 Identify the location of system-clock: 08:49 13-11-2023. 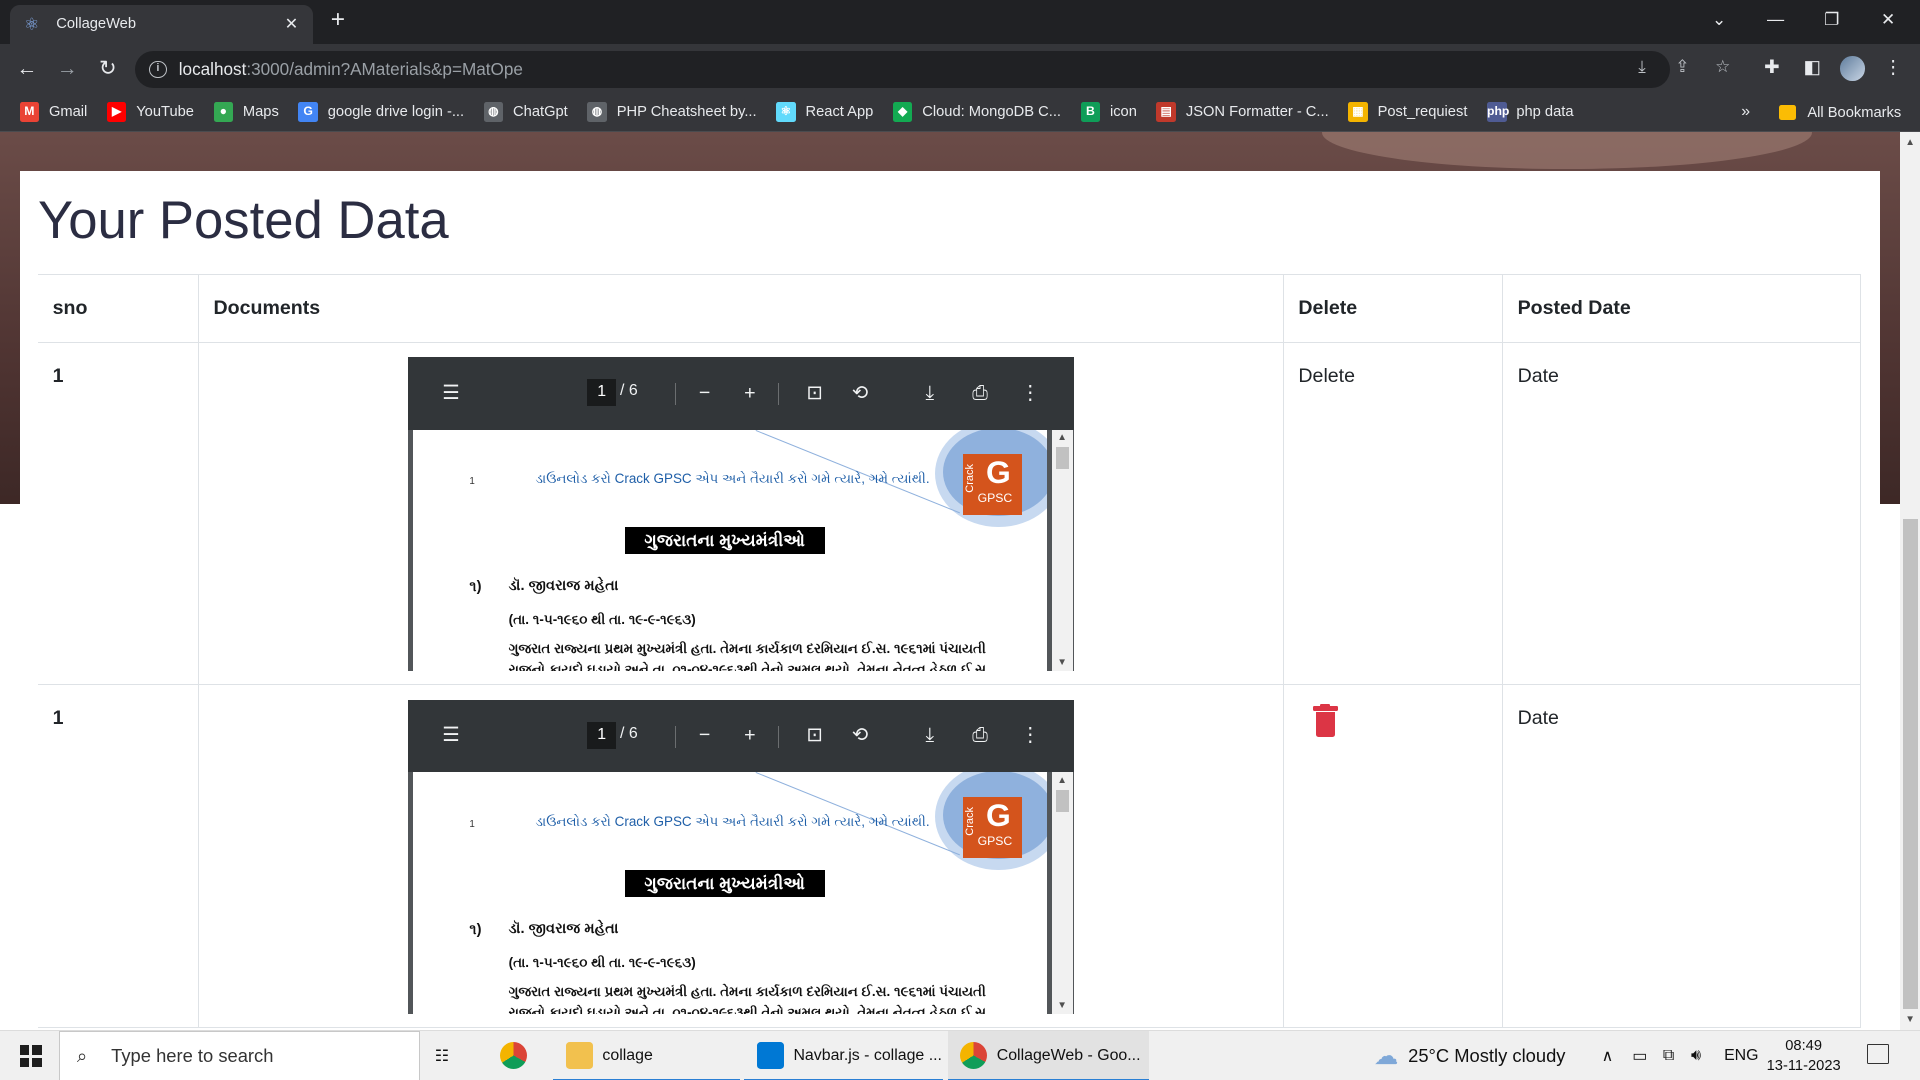
(1804, 1057).